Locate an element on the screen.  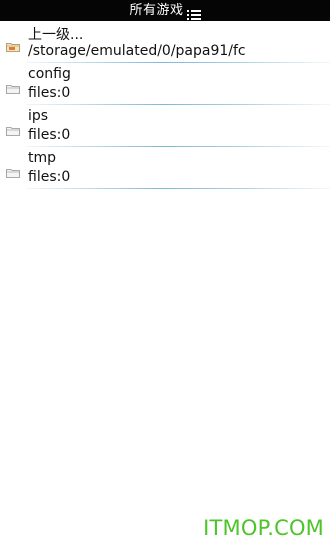
list-item-parent-folder: 上一级... /storage/emulated/0/papa91/fc is located at coordinates (165, 42).